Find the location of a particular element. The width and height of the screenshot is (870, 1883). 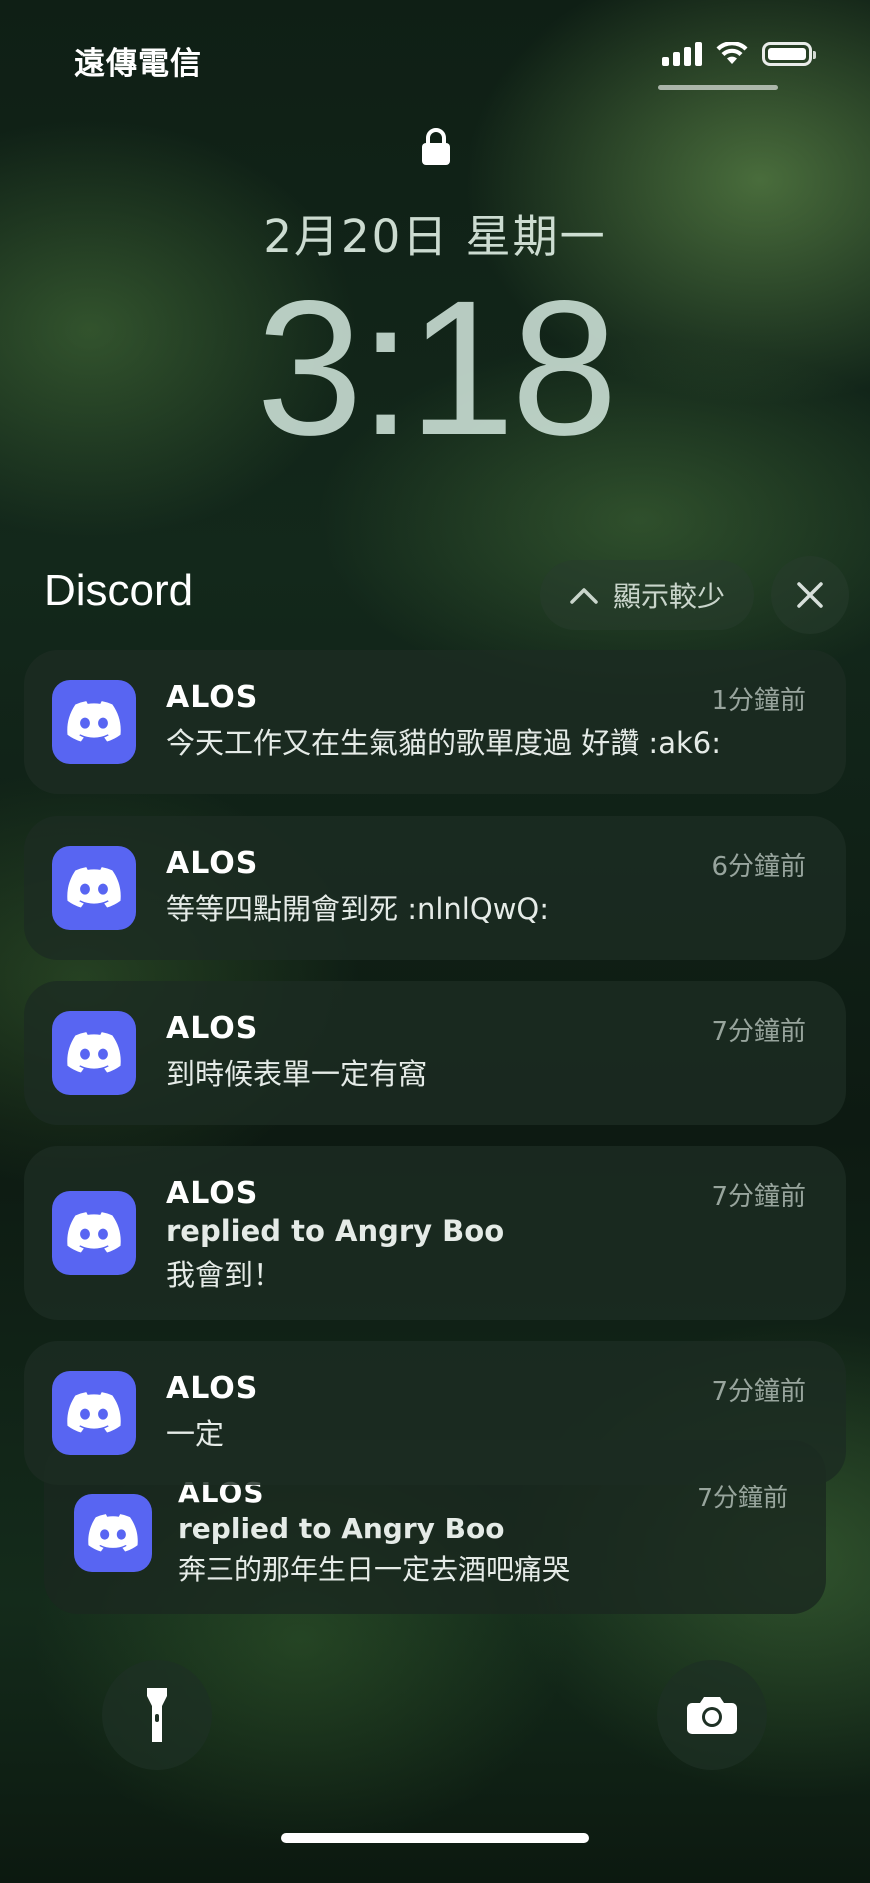

carrier-name: 遠傳電信 is located at coordinates (138, 64).